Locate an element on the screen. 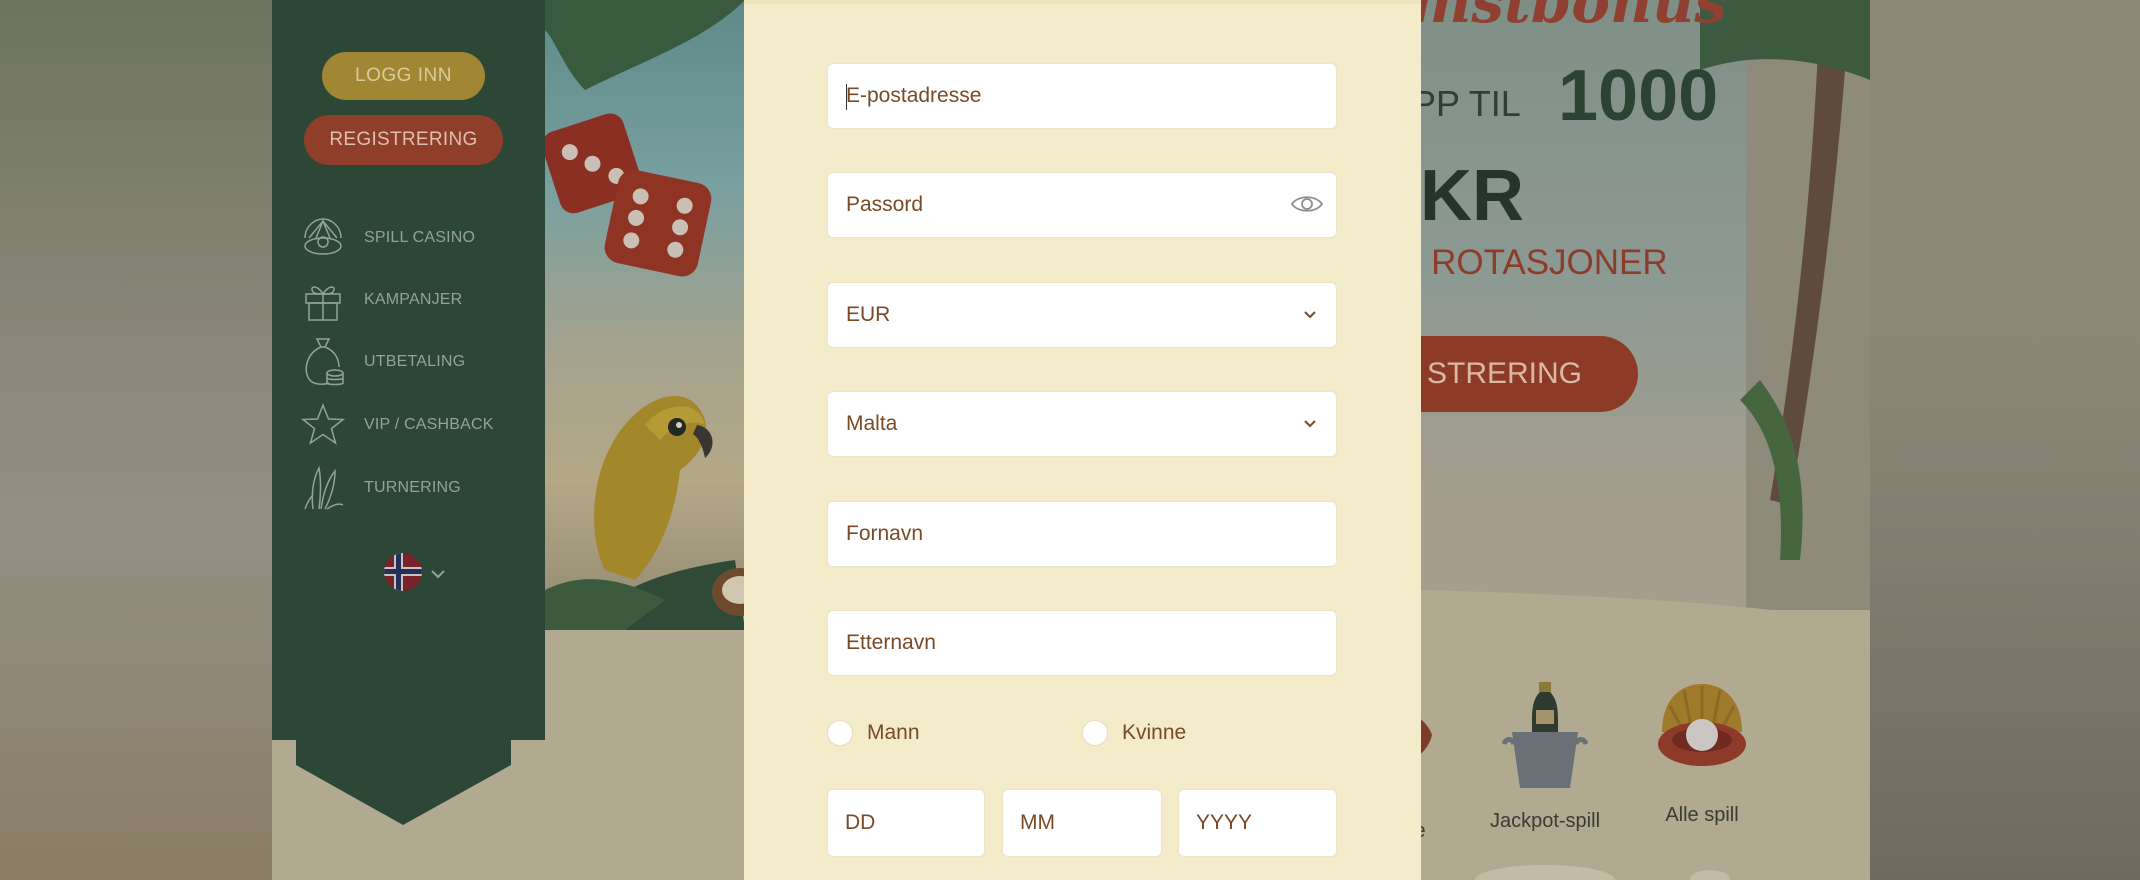  last-name-input is located at coordinates (1082, 643).